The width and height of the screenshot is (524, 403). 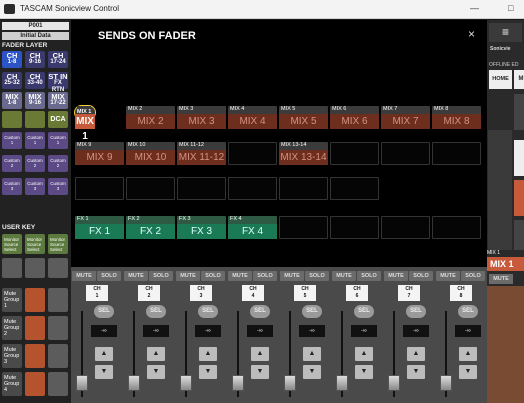 I want to click on fader-layer-button: CH 9-16, so click(x=35, y=59).